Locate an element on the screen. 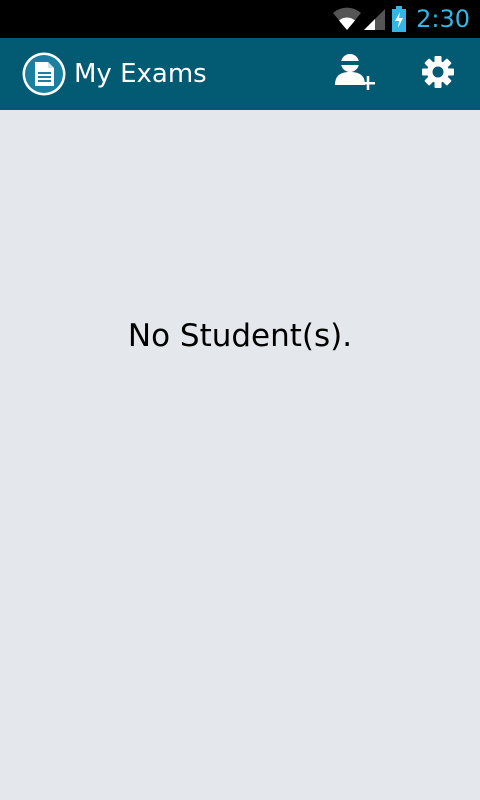 The image size is (480, 800). wifi-icon is located at coordinates (347, 19).